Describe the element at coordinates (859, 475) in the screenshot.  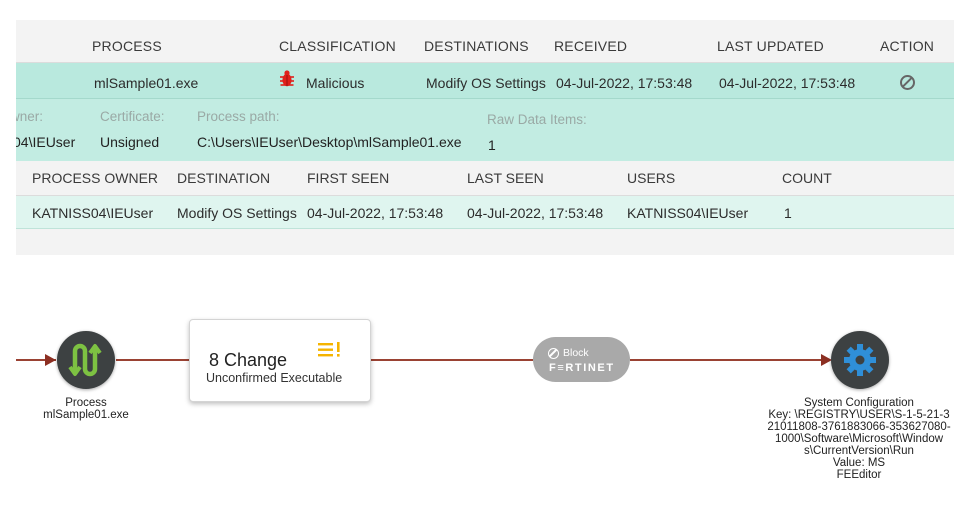
I see `target-line: FEEditor` at that location.